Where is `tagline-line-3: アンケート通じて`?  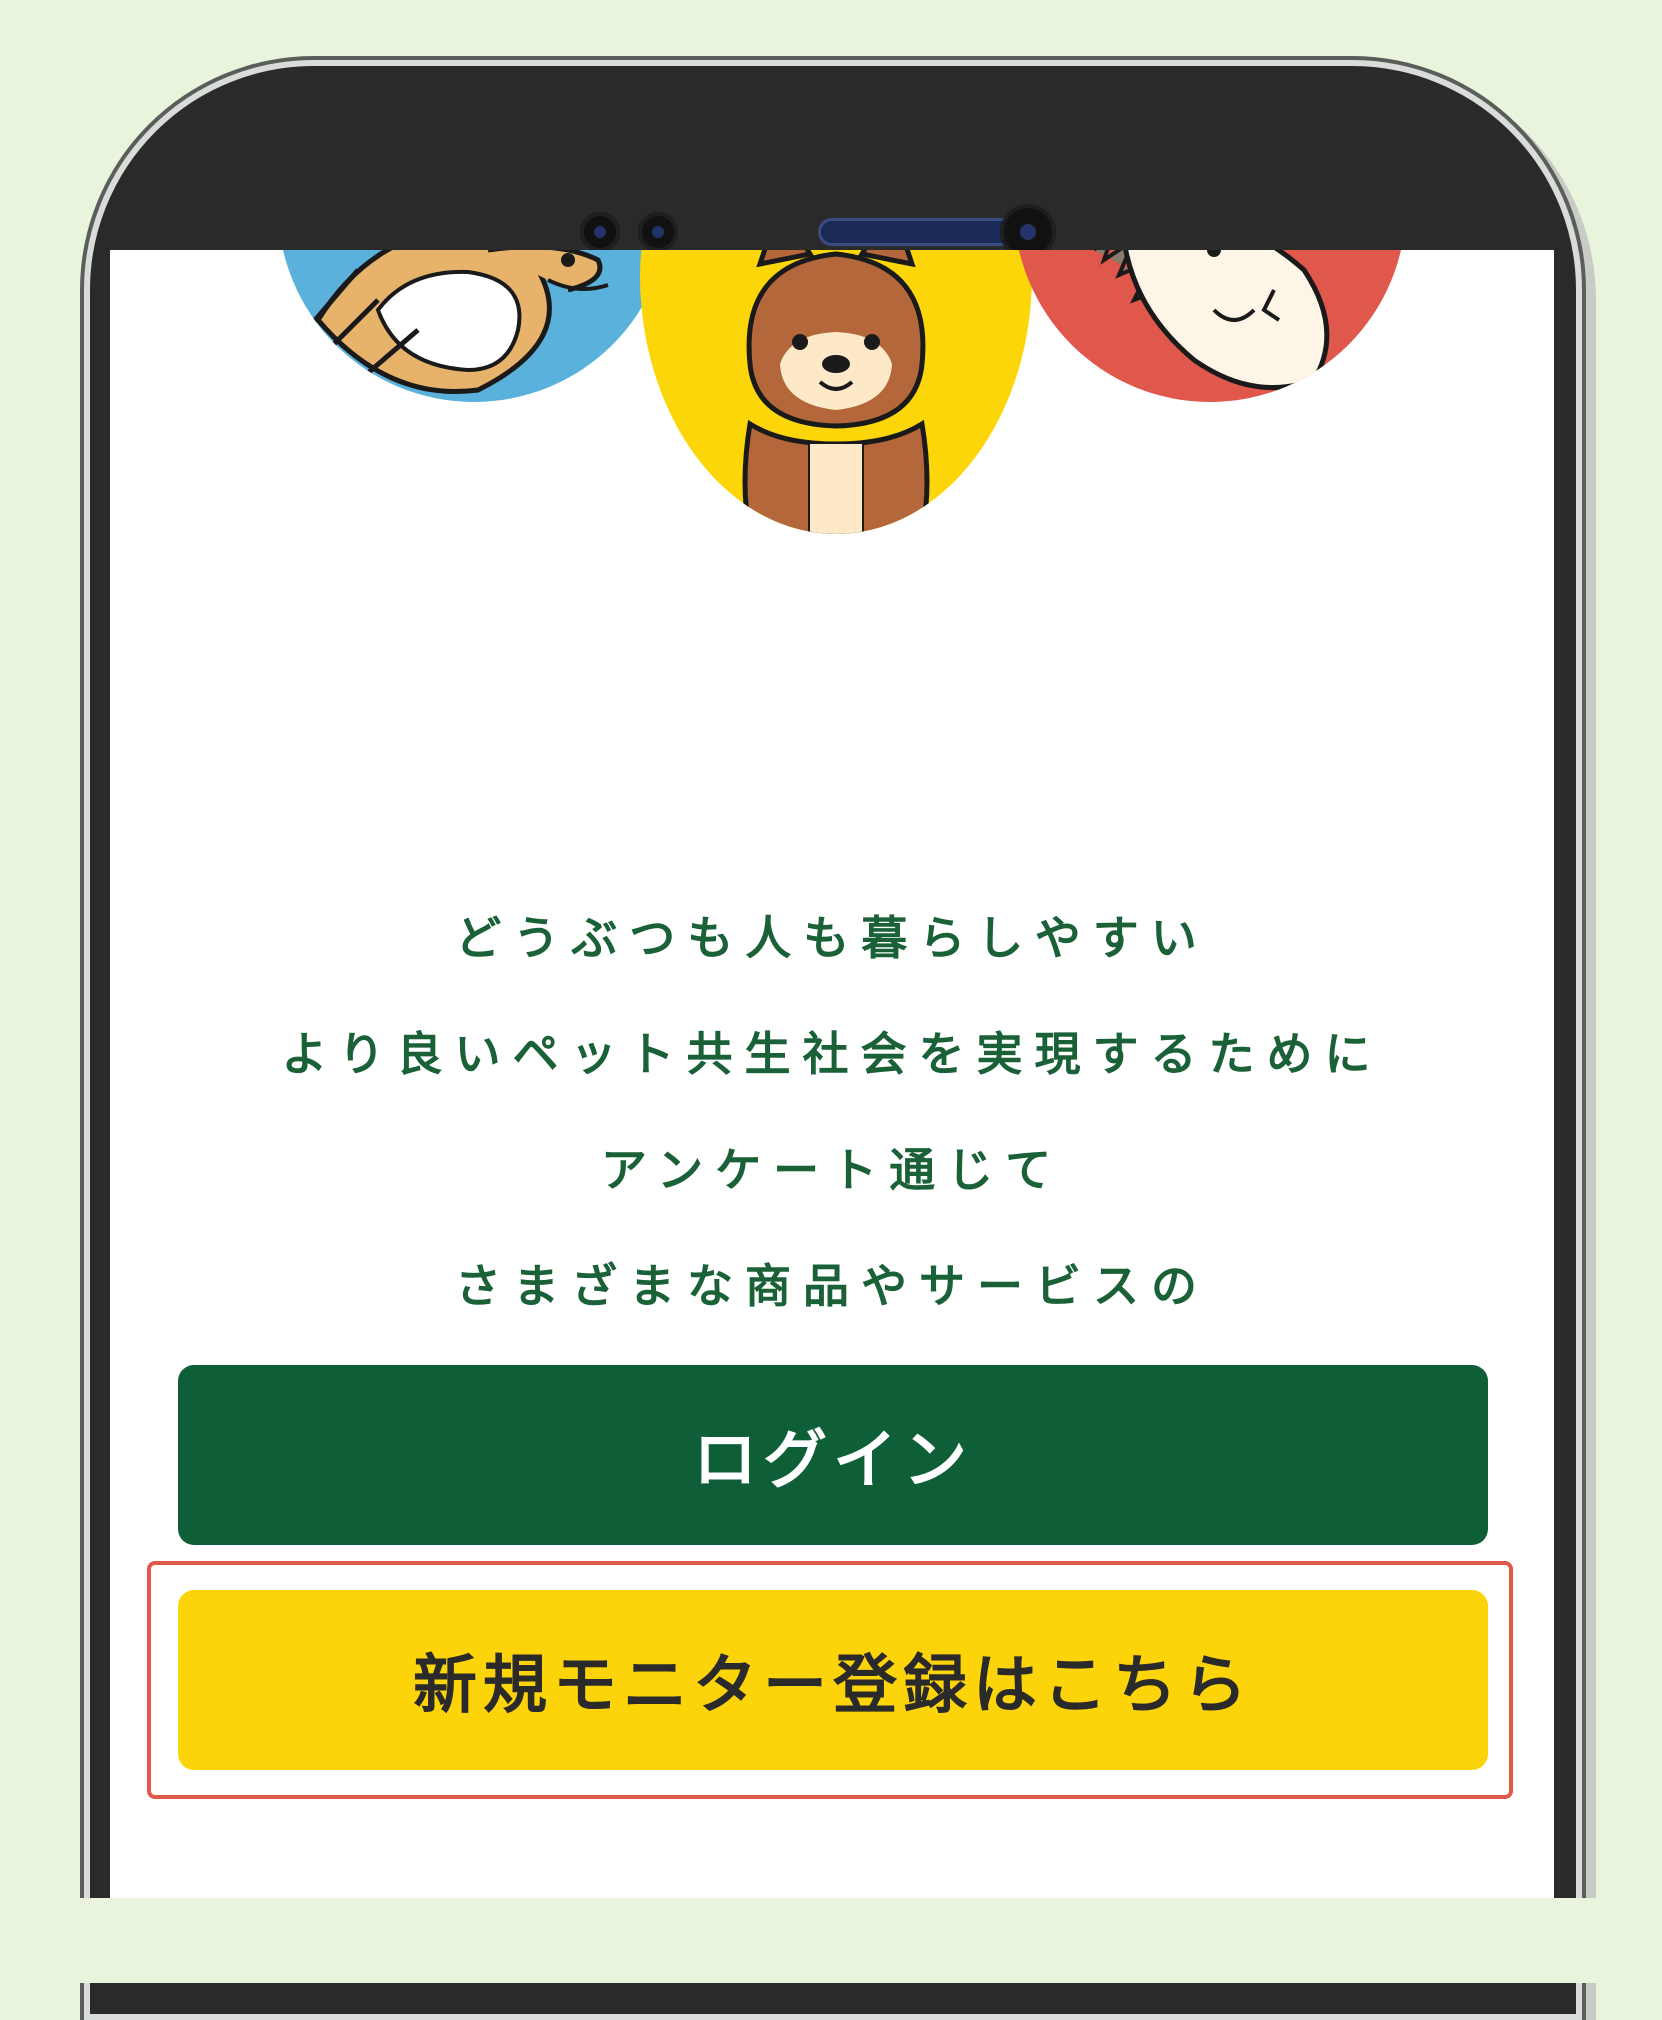
tagline-line-3: アンケート通じて is located at coordinates (832, 1170).